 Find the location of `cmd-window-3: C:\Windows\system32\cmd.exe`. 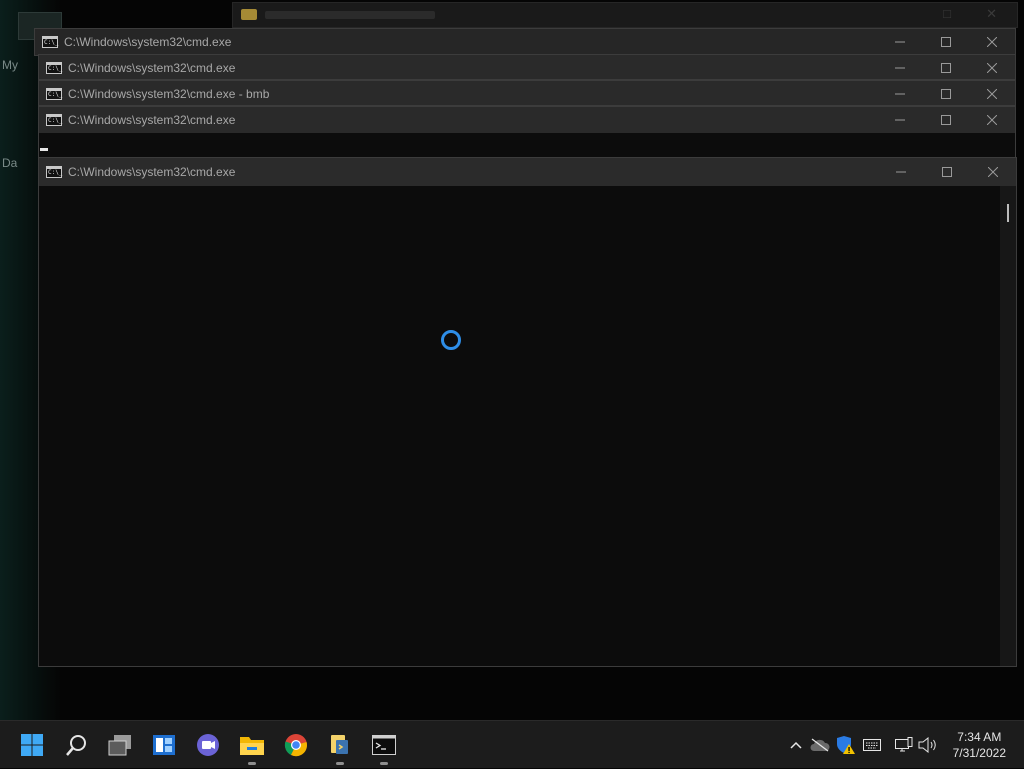

cmd-window-3: C:\Windows\system32\cmd.exe is located at coordinates (527, 132).